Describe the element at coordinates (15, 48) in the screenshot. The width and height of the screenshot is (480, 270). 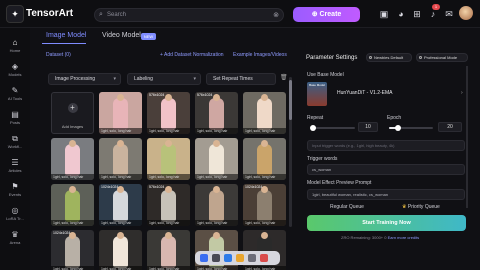
I see `sidebar-item-home: ⌂ Home` at that location.